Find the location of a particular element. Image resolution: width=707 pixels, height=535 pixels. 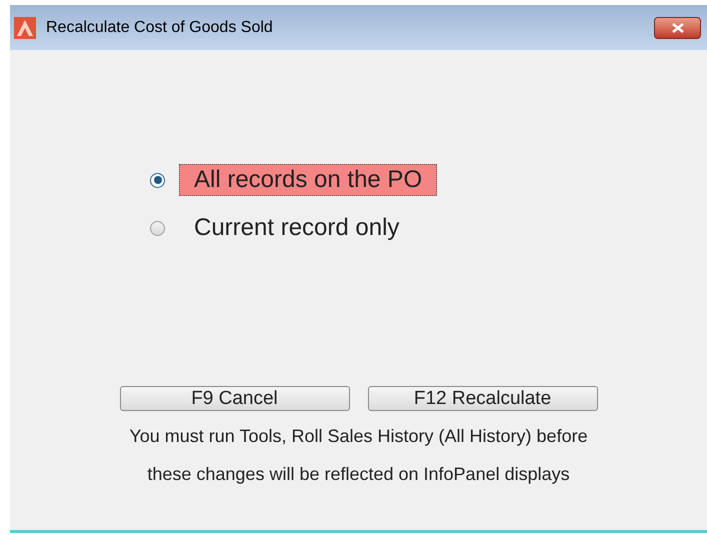

dialog-button: F9 Cancel is located at coordinates (235, 398).